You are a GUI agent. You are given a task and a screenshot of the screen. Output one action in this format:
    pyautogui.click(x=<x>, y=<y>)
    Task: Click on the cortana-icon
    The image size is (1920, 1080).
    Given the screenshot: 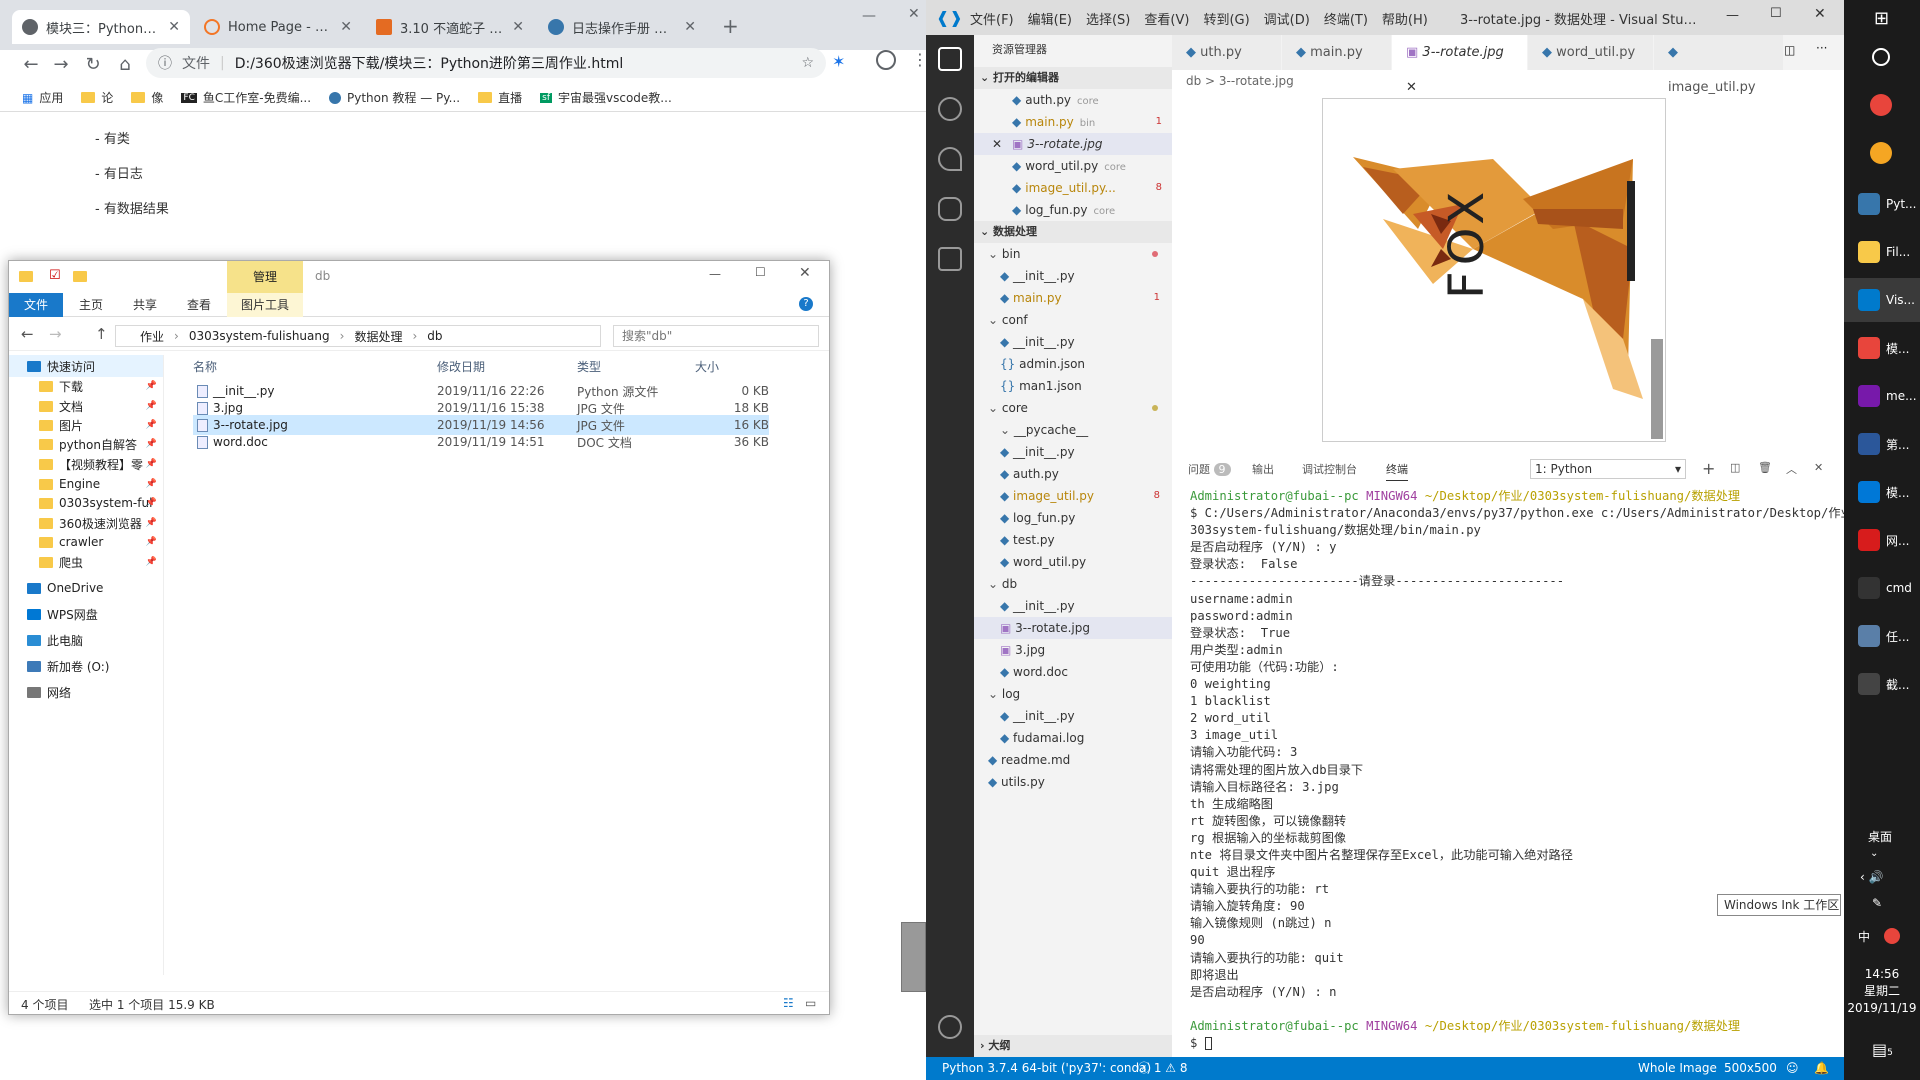 What is the action you would take?
    pyautogui.click(x=1881, y=57)
    